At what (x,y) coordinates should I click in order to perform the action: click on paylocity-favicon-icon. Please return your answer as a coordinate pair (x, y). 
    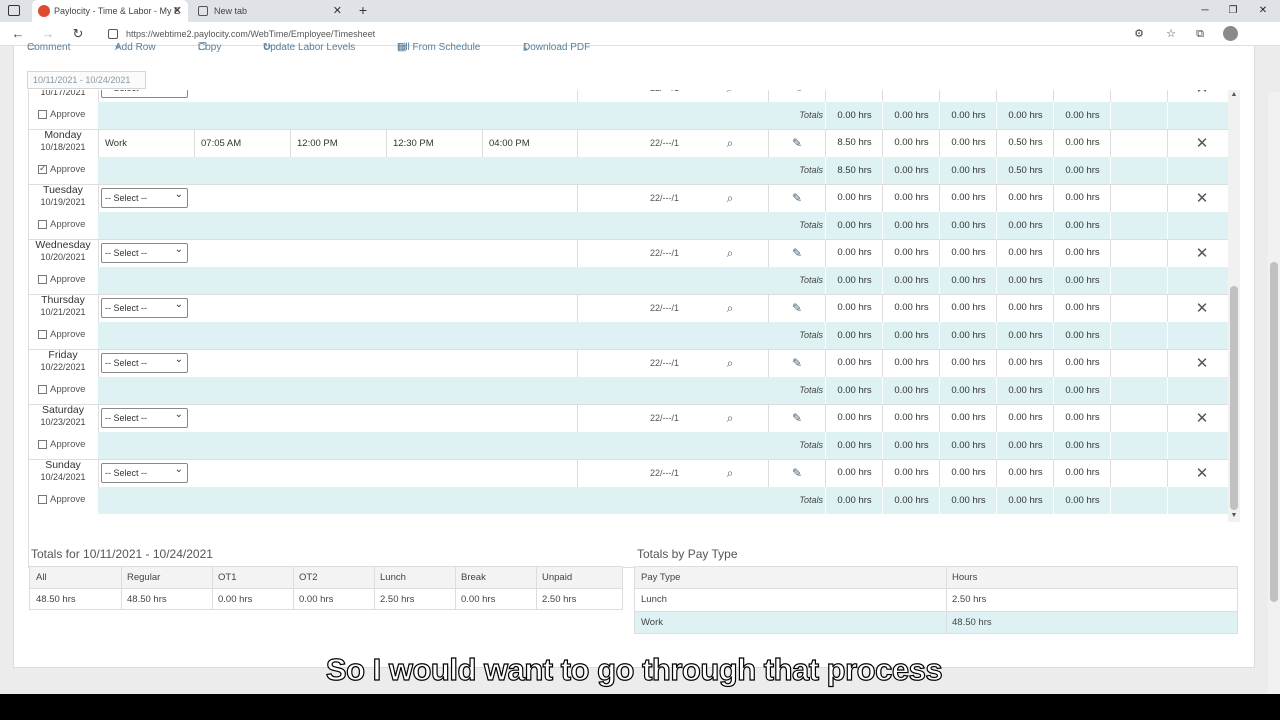
    Looking at the image, I should click on (44, 11).